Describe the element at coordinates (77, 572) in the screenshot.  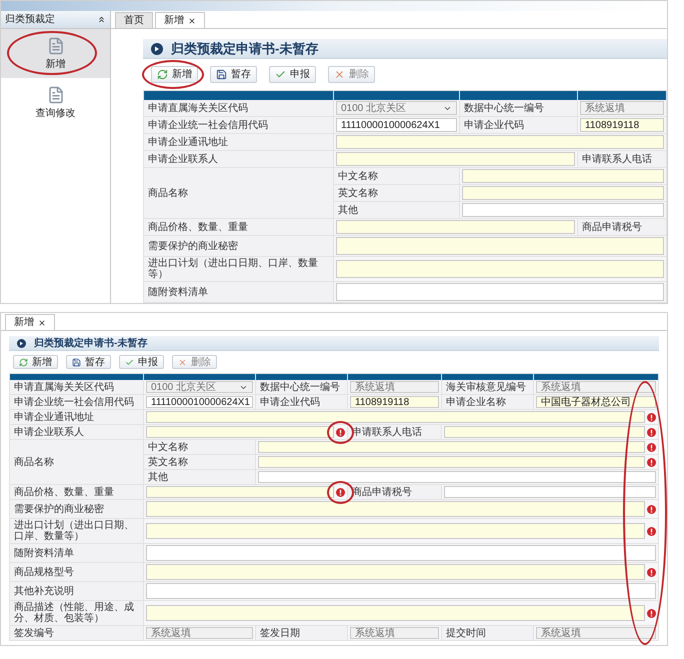
I see `field-label: 商品规格型号` at that location.